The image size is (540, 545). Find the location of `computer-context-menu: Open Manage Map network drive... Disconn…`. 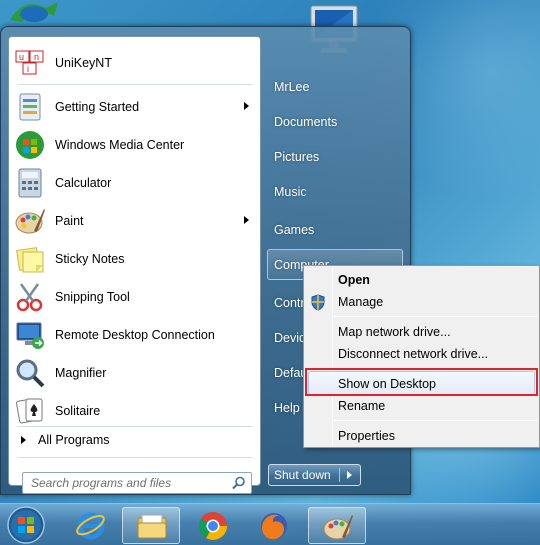

computer-context-menu: Open Manage Map network drive... Disconn… is located at coordinates (421, 356).